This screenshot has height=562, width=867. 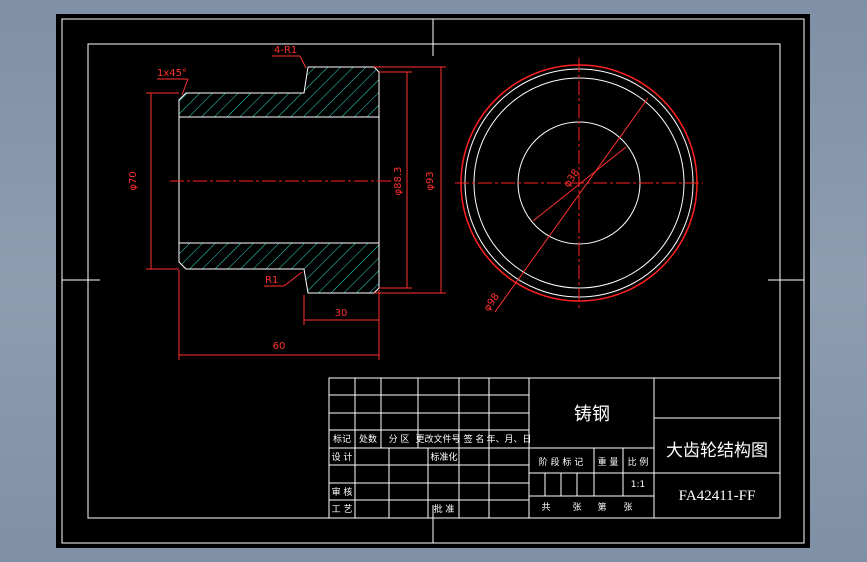 What do you see at coordinates (398, 181) in the screenshot?
I see `dim-phi88: φ88.3` at bounding box center [398, 181].